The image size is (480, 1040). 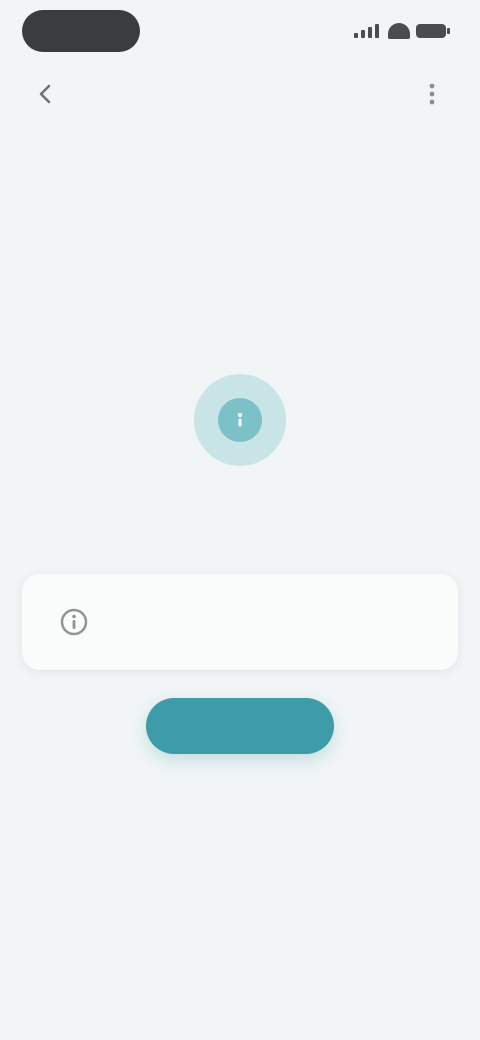 I want to click on battery-icon, so click(x=433, y=31).